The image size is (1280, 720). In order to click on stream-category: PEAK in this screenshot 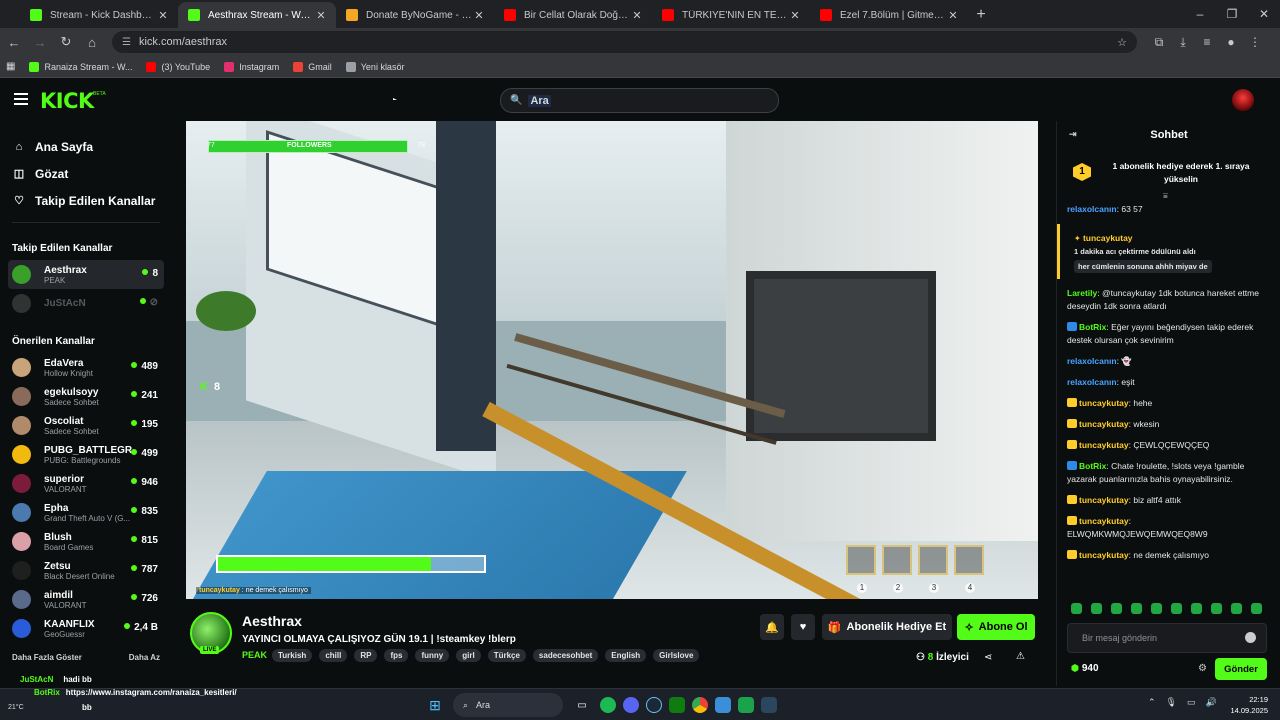, I will do `click(254, 655)`.